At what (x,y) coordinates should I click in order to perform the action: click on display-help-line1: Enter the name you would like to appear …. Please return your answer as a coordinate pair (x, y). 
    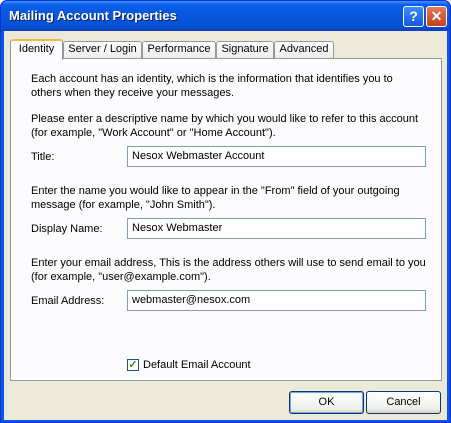
    Looking at the image, I should click on (215, 191).